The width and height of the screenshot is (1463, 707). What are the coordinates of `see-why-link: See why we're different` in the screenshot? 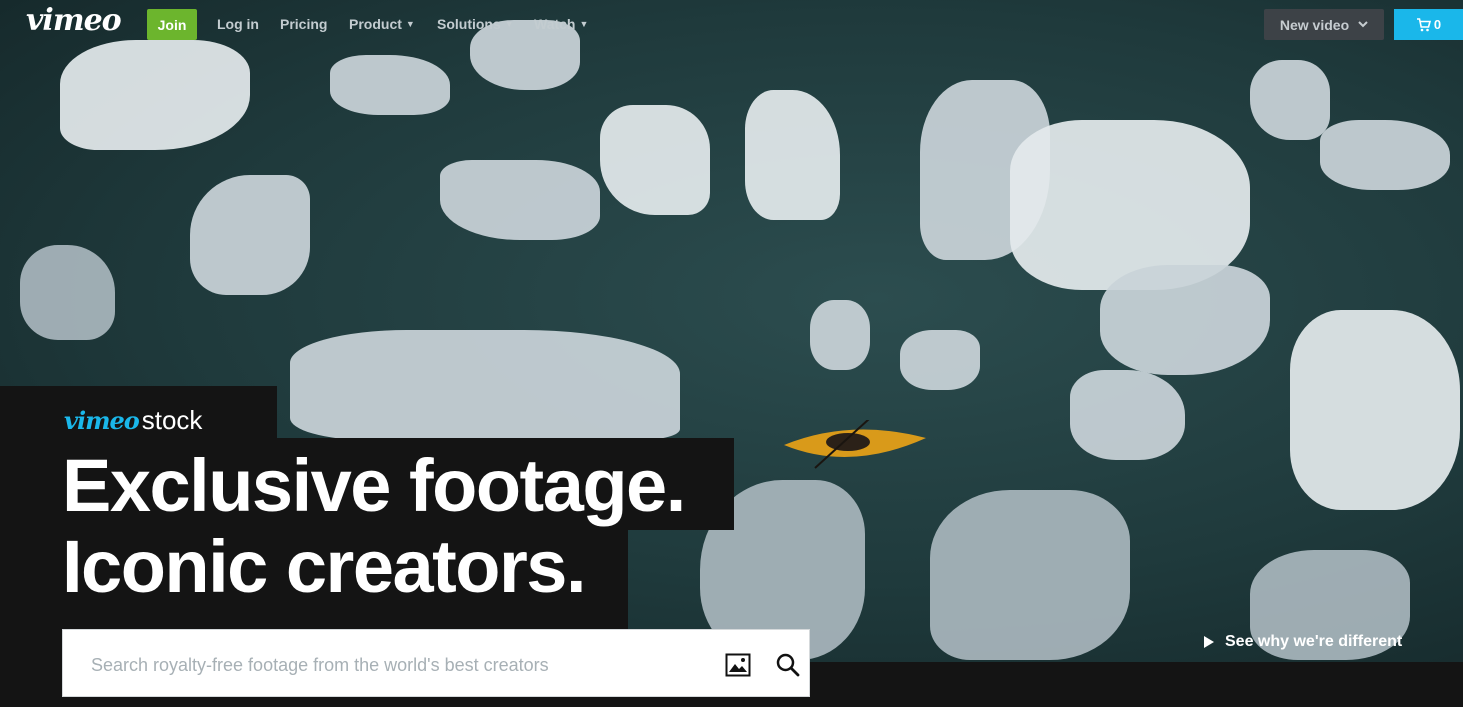 It's located at (1302, 642).